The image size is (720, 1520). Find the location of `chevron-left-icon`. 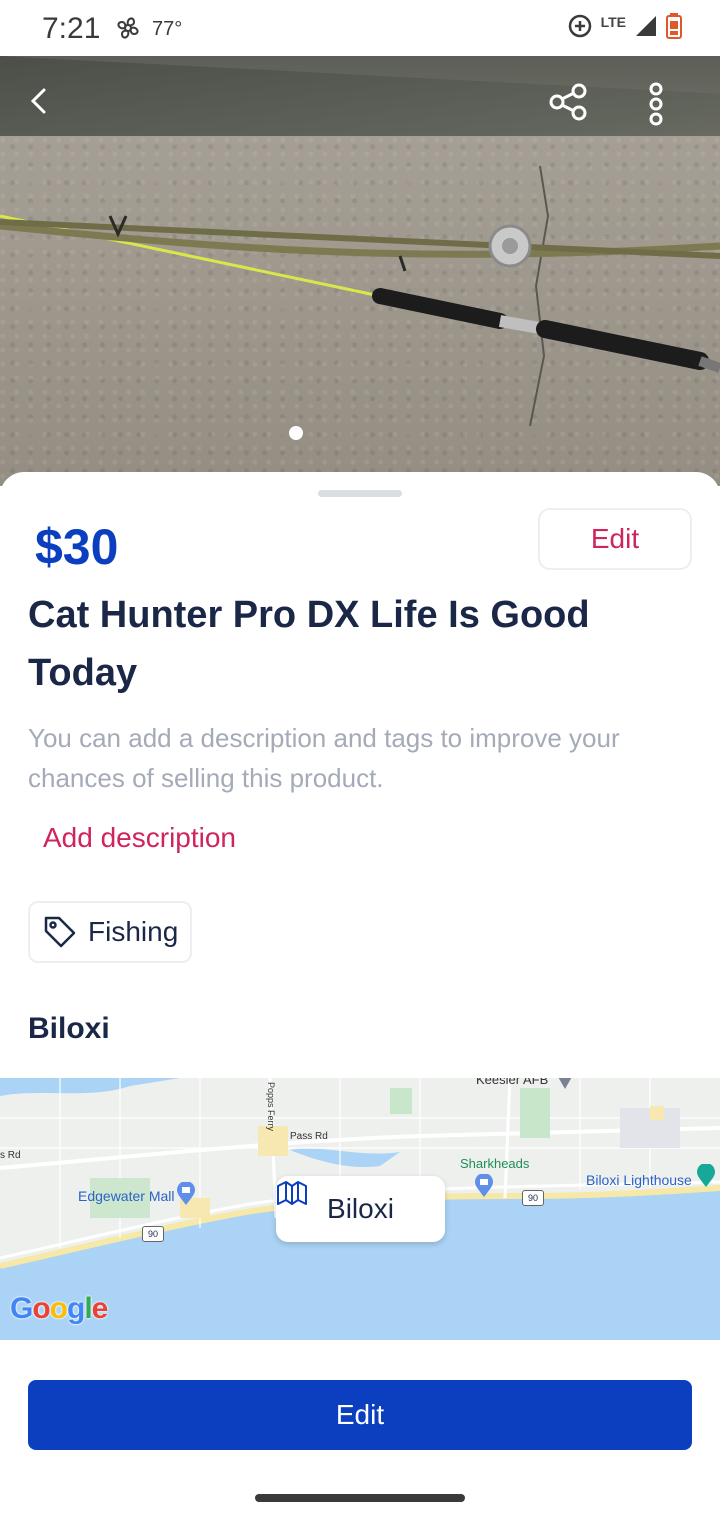

chevron-left-icon is located at coordinates (38, 101).